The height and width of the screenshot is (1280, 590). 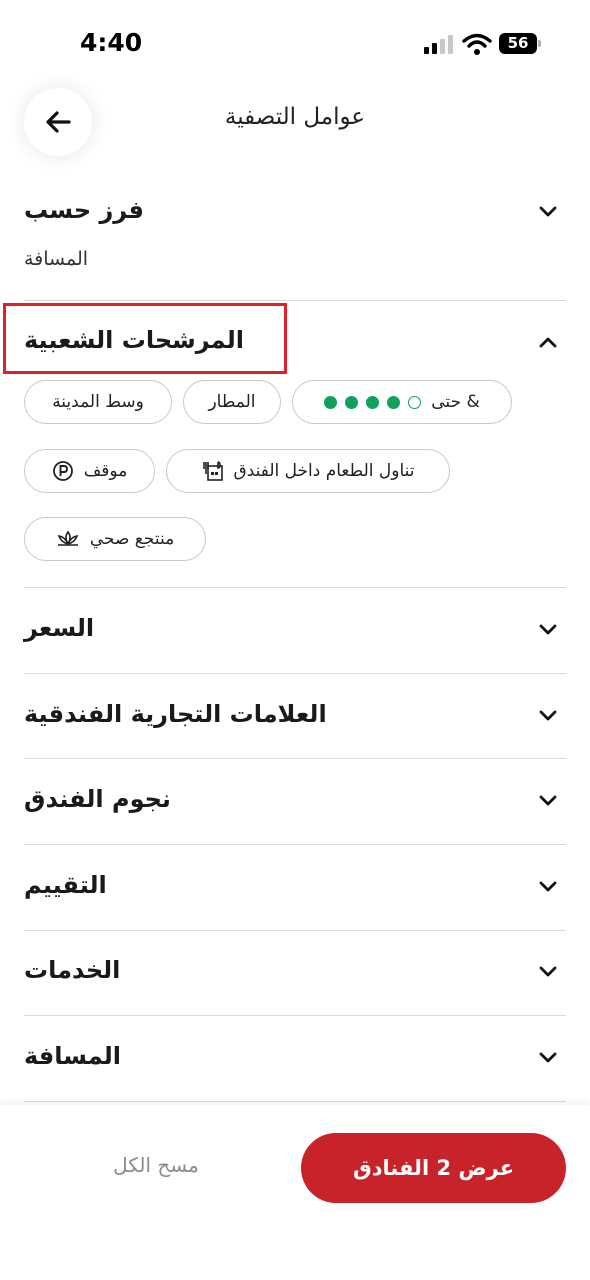 I want to click on dining-chip: تناول الطعام داخل الفندق, so click(x=308, y=471).